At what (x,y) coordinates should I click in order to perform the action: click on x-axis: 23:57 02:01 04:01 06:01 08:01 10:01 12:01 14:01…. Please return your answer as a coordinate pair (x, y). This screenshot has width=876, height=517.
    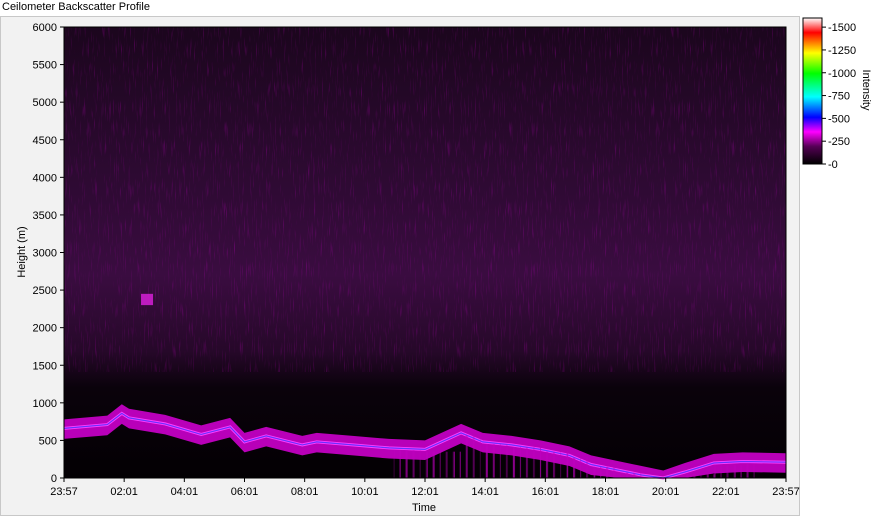
    Looking at the image, I should click on (425, 488).